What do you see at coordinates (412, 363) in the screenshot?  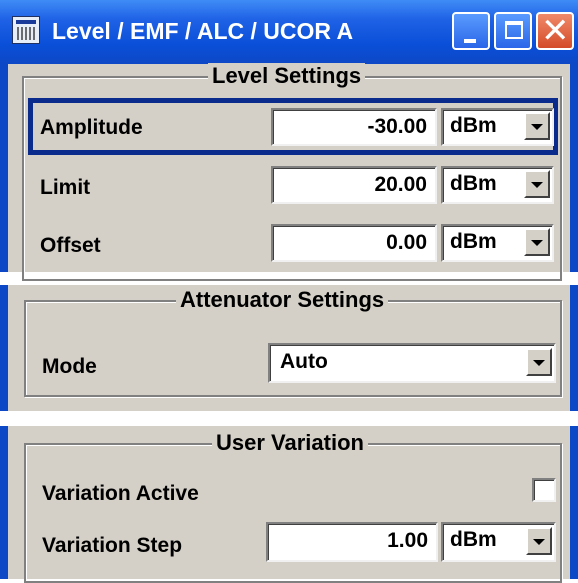 I see `mode-select: Auto` at bounding box center [412, 363].